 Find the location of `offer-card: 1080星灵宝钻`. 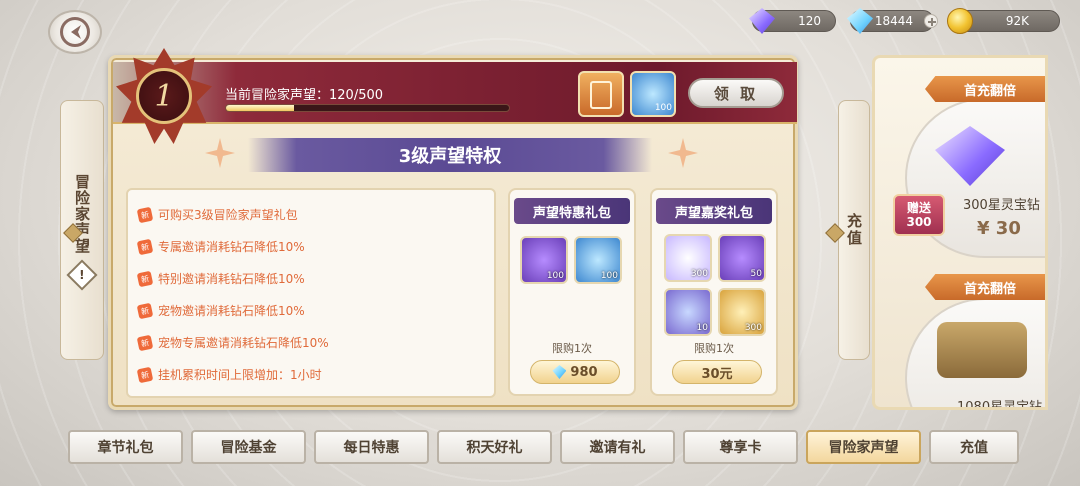

offer-card: 1080星灵宝钻 is located at coordinates (975, 352).